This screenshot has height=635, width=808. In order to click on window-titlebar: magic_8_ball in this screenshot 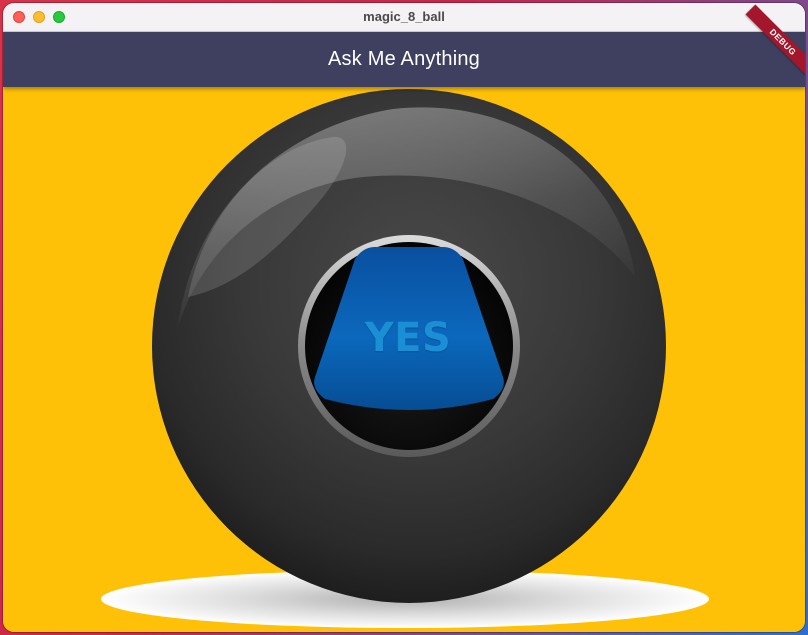, I will do `click(404, 17)`.